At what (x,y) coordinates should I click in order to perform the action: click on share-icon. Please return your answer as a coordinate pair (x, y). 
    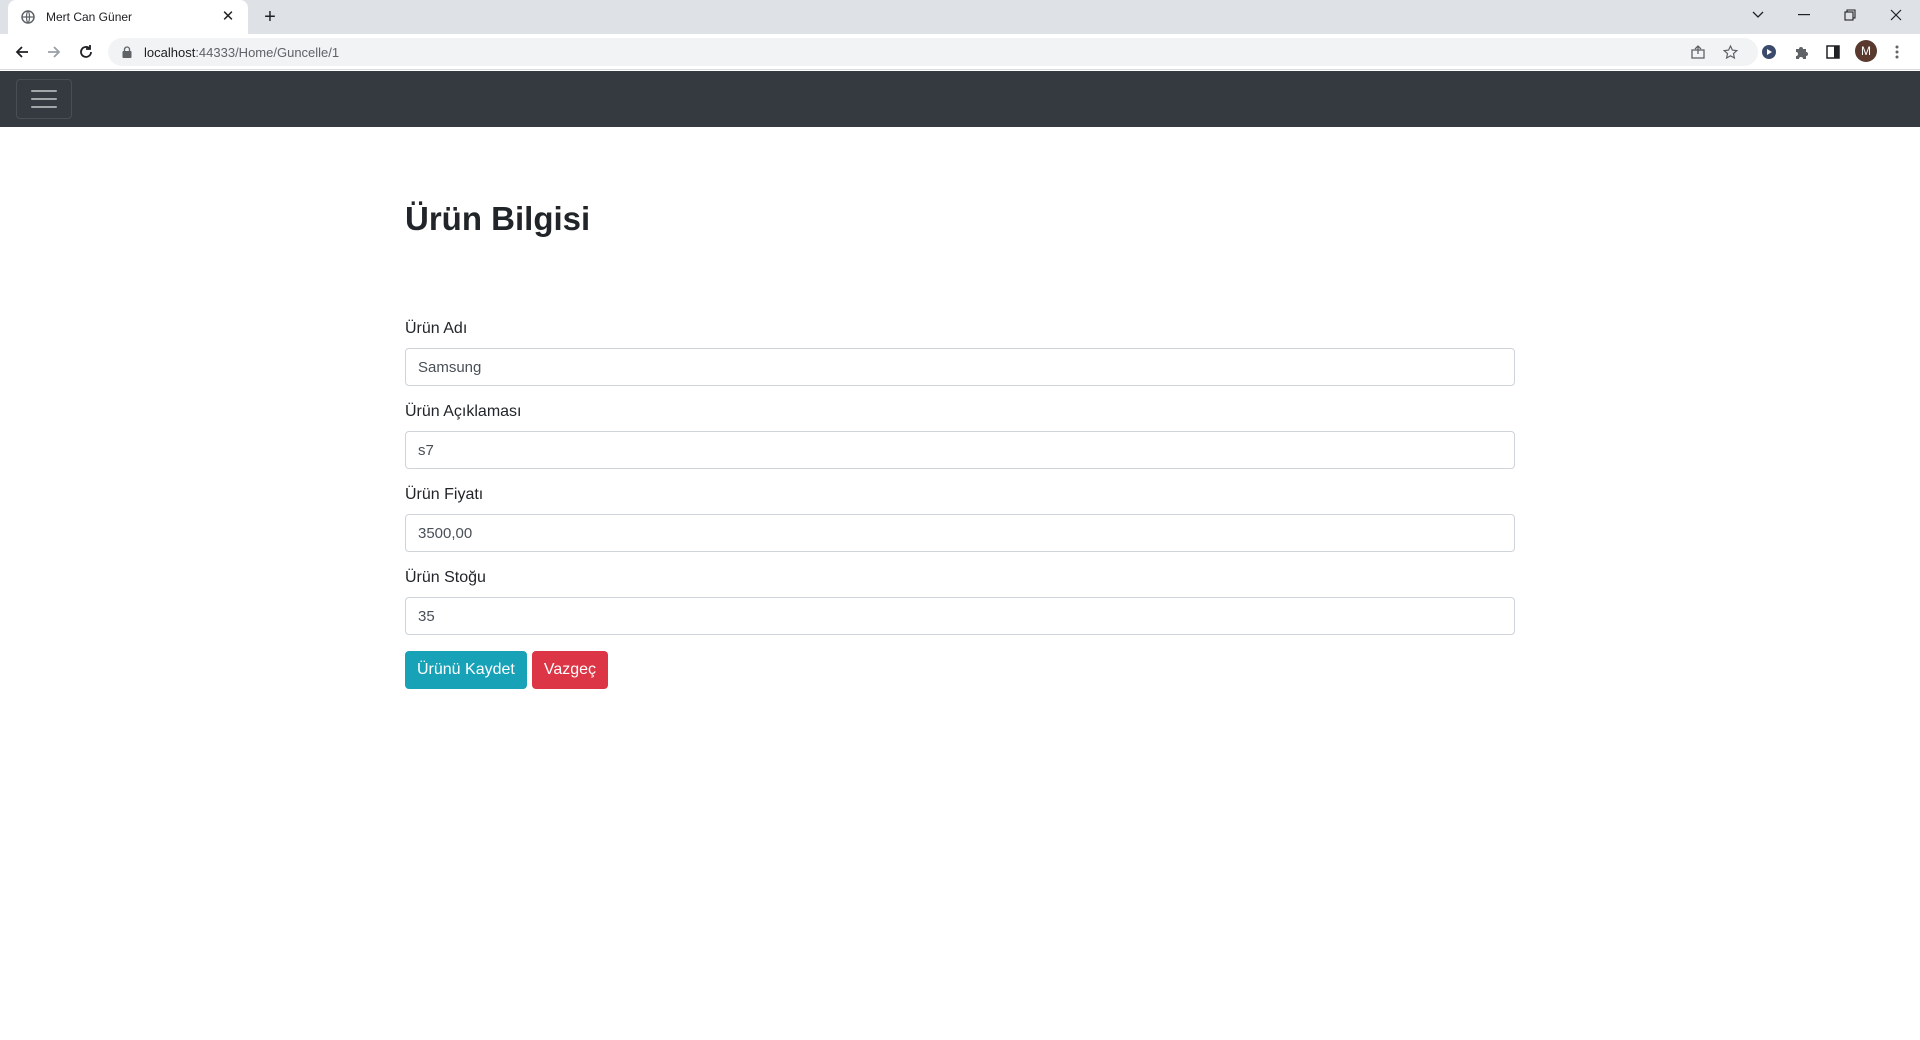
    Looking at the image, I should click on (1698, 52).